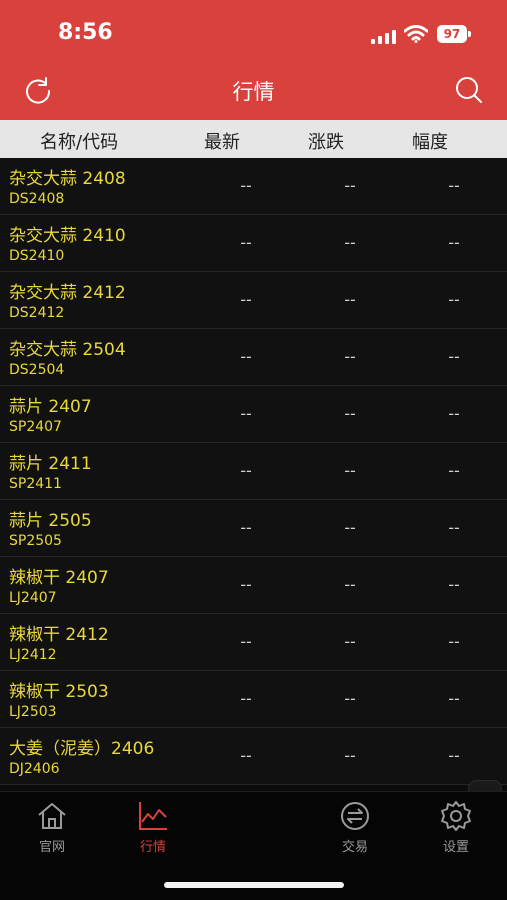  I want to click on instrument-code: DS2412, so click(37, 313).